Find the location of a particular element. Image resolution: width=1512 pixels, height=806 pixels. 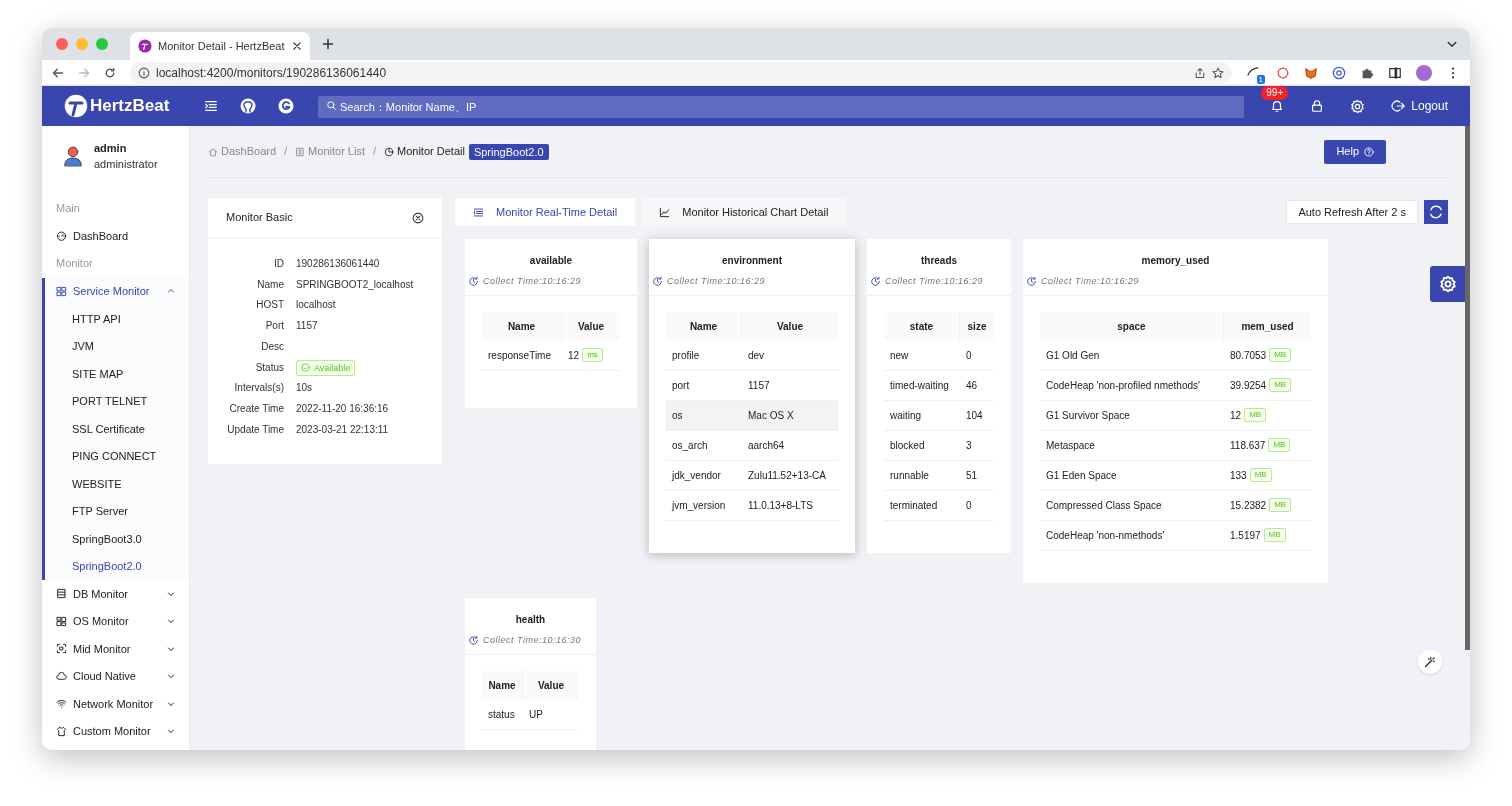

sidebar-subitem: SITE MAP is located at coordinates (117, 374).